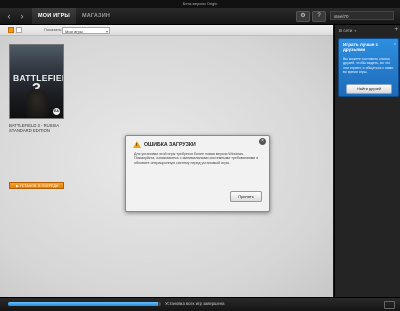 The width and height of the screenshot is (400, 311). I want to click on forward-button: ›, so click(22, 16).